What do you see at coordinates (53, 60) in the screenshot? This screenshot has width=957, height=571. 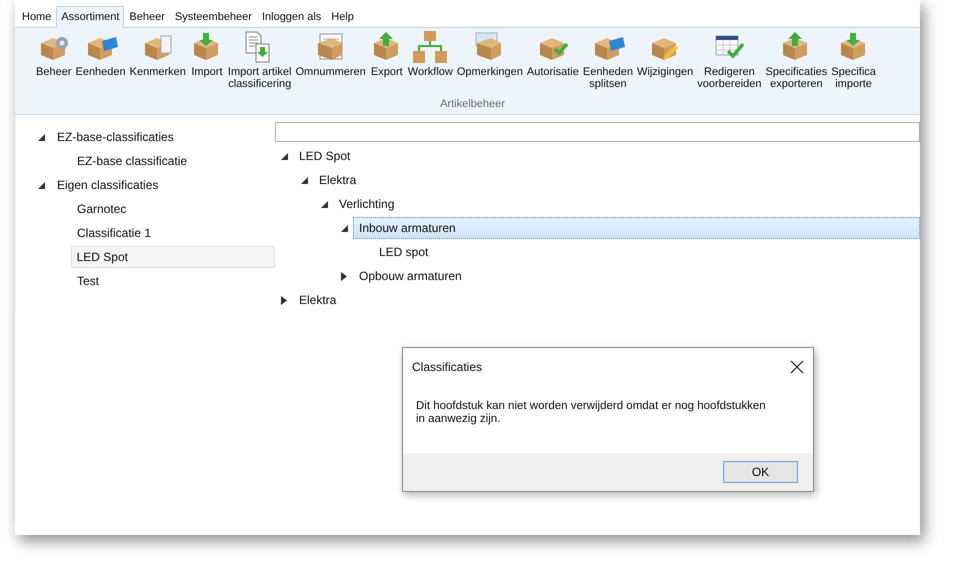 I see `ribbon-button: Beheer` at bounding box center [53, 60].